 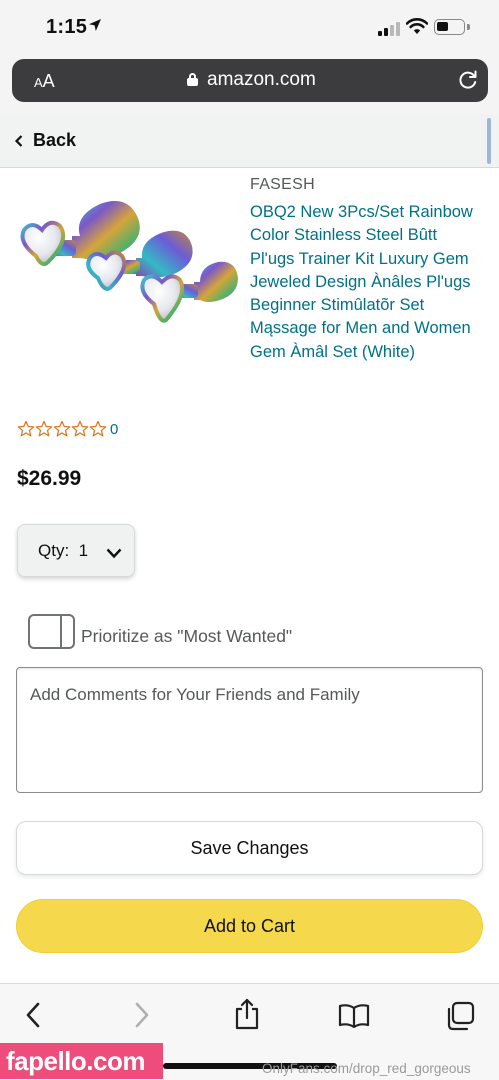 I want to click on prioritize-toggle, so click(x=51, y=631).